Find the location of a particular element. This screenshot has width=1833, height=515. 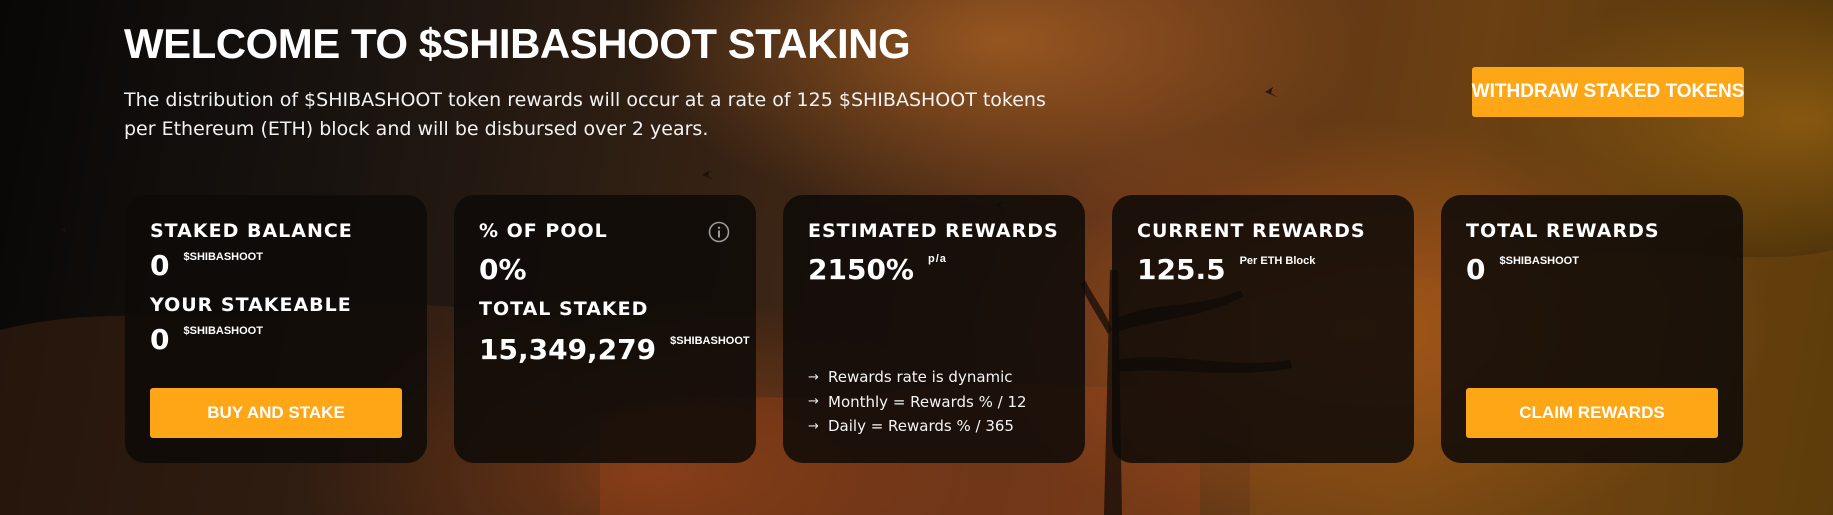

current-rewards-card: CURRENT REWARDS 125.5 Per ETH Block is located at coordinates (1263, 329).